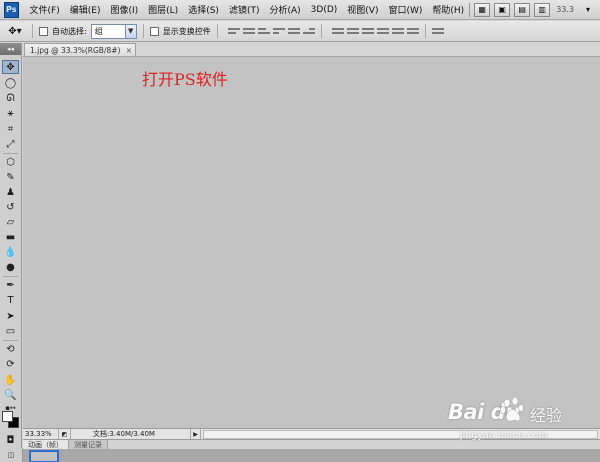 This screenshot has height=462, width=600. What do you see at coordinates (448, 9) in the screenshot?
I see `menu-help: 帮助(H)` at bounding box center [448, 9].